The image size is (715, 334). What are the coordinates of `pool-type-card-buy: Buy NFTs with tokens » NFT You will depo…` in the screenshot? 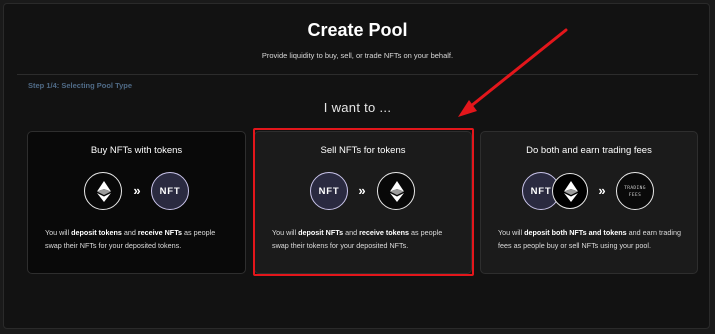 It's located at (136, 202).